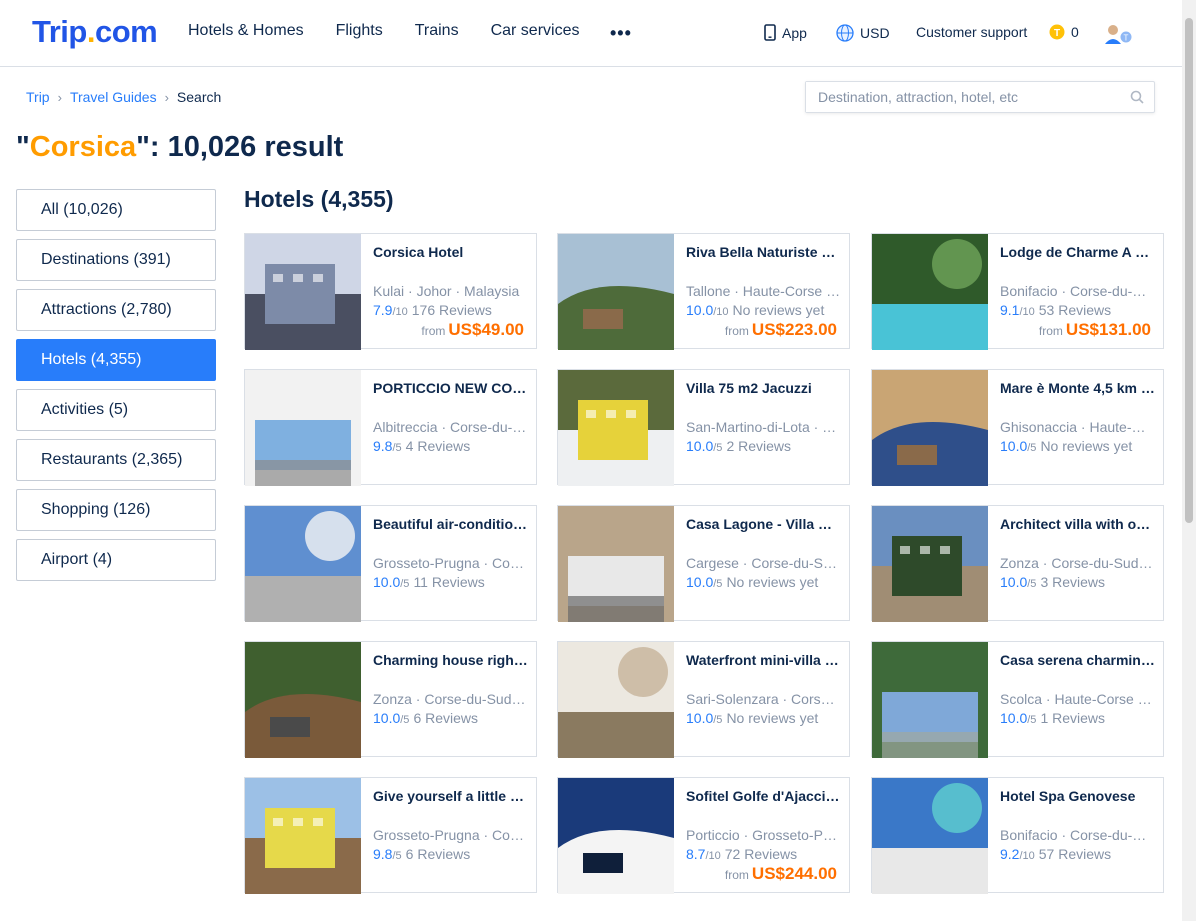  What do you see at coordinates (1077, 291) in the screenshot?
I see `hotel-location: Bonifacio · Corse-du-Sud · France` at bounding box center [1077, 291].